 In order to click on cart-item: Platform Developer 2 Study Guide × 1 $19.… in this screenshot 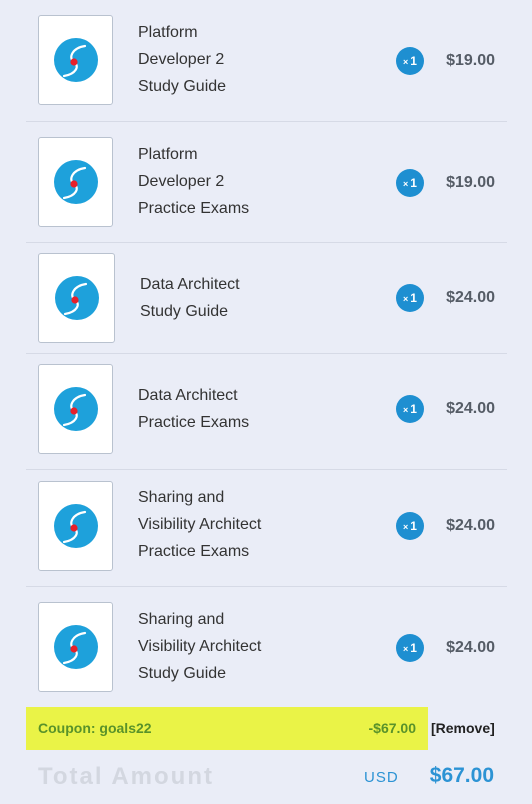, I will do `click(266, 61)`.